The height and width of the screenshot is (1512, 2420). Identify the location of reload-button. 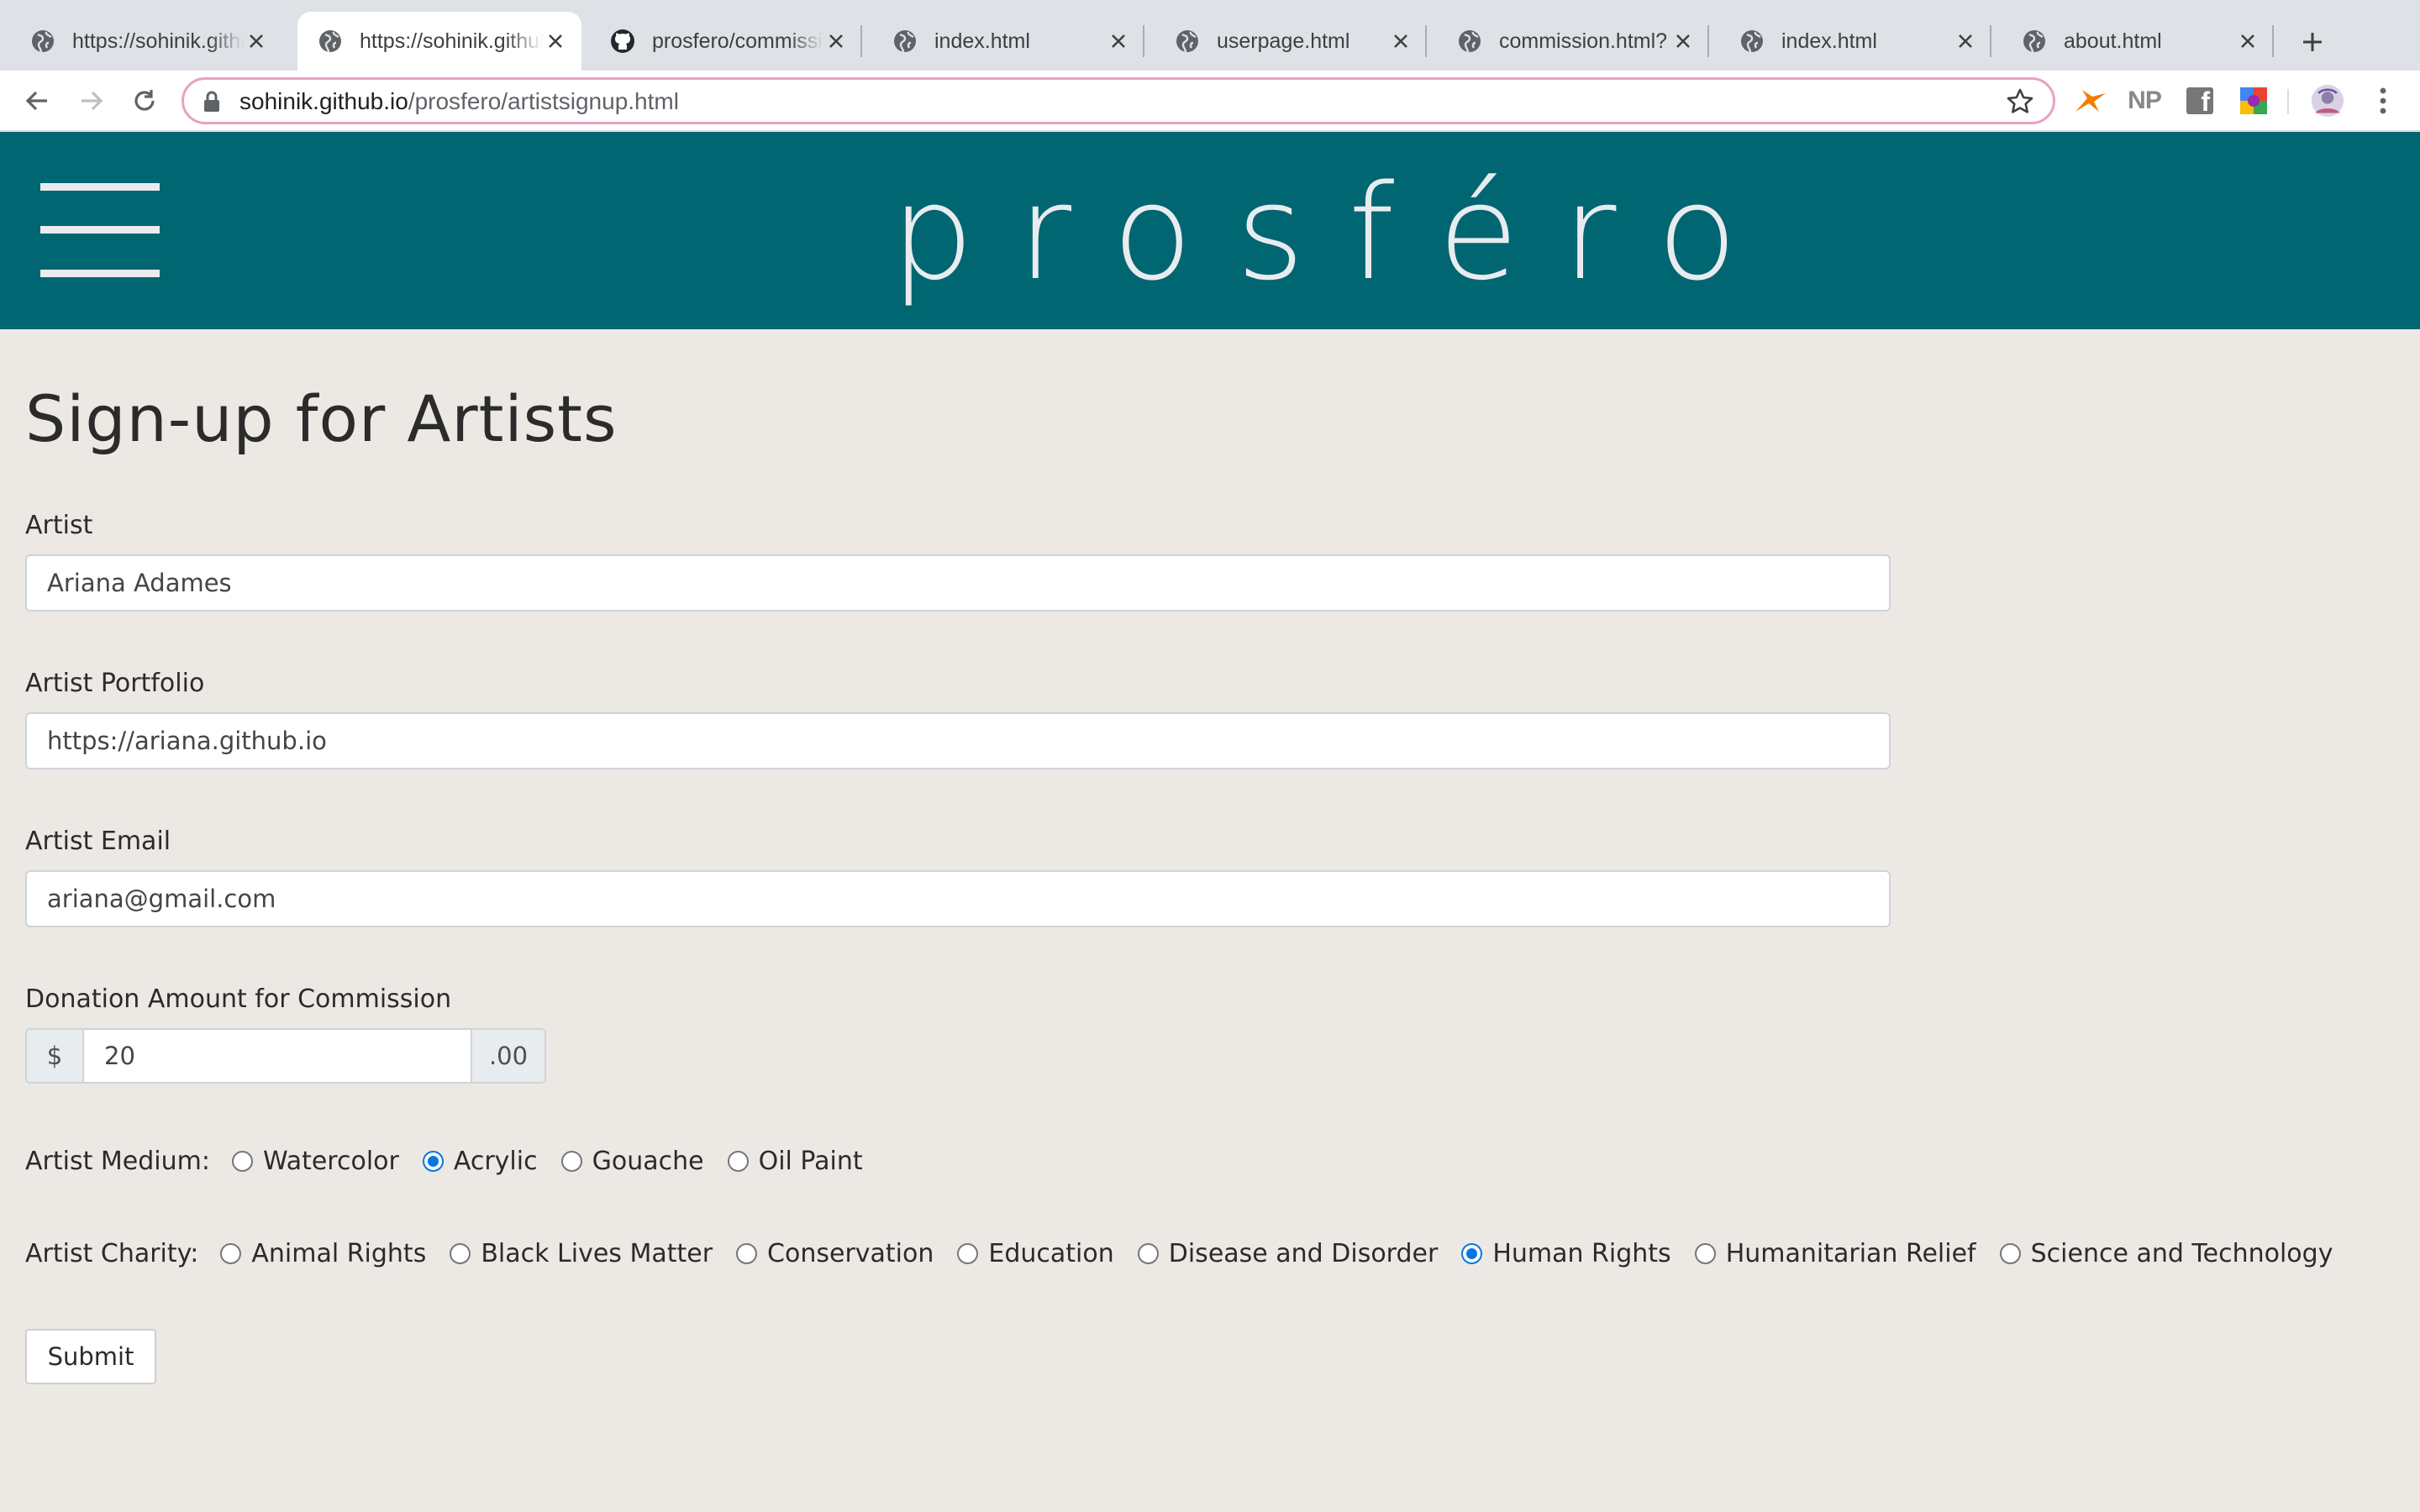
(144, 101).